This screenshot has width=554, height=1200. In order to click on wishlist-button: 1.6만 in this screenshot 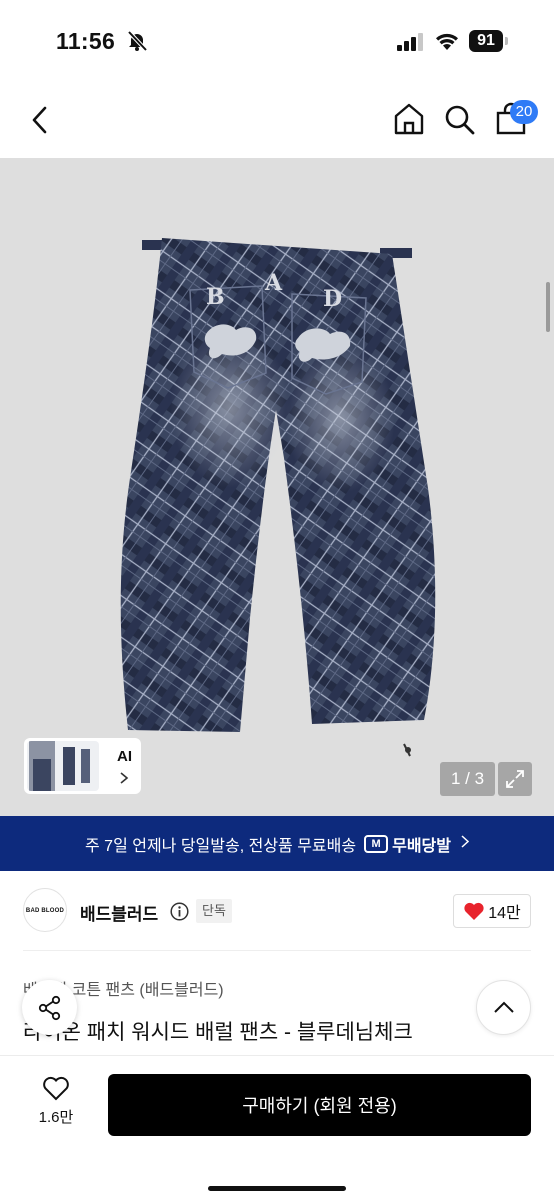, I will do `click(56, 1100)`.